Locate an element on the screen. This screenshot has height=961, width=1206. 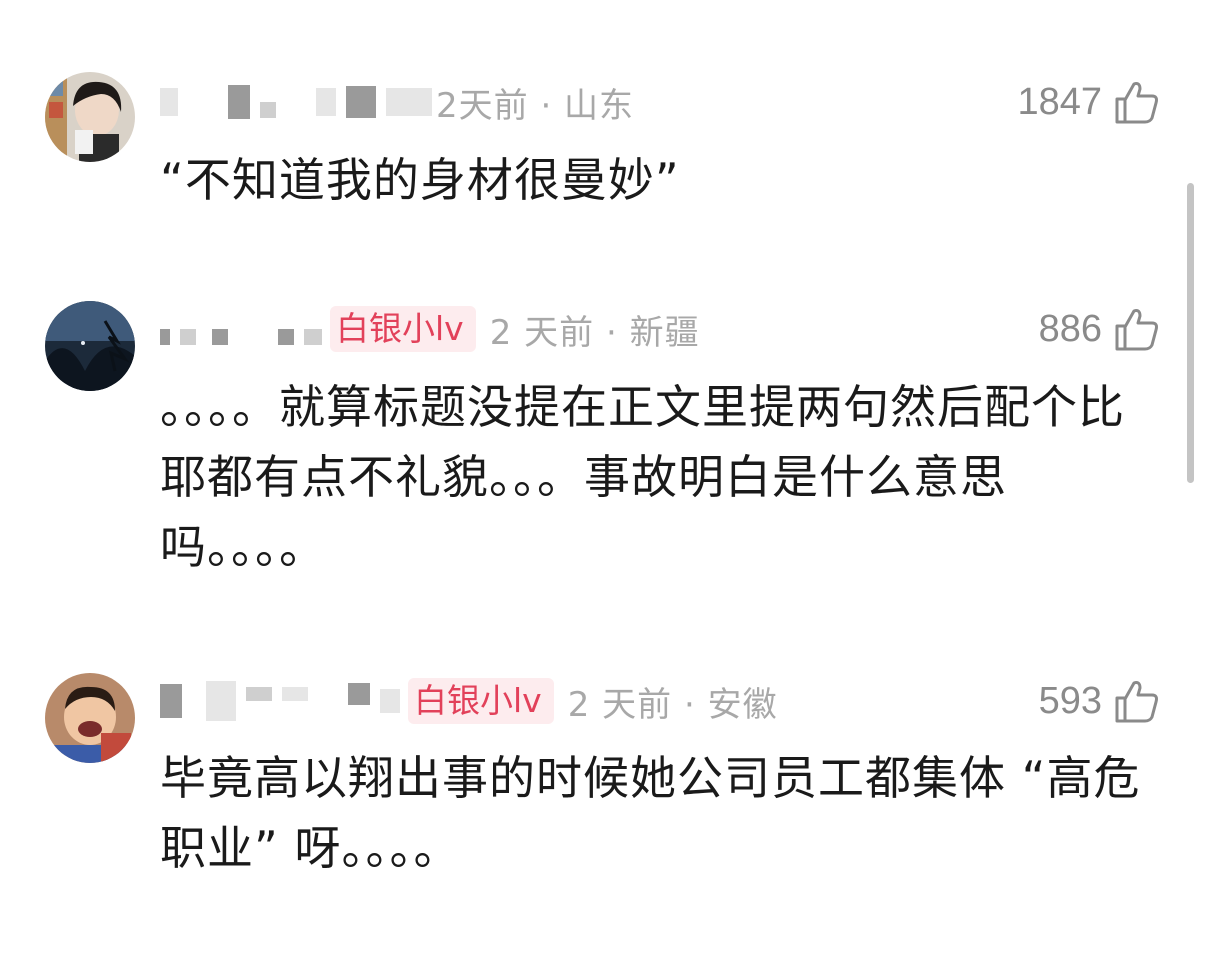
like-button: 1847 is located at coordinates (1088, 102).